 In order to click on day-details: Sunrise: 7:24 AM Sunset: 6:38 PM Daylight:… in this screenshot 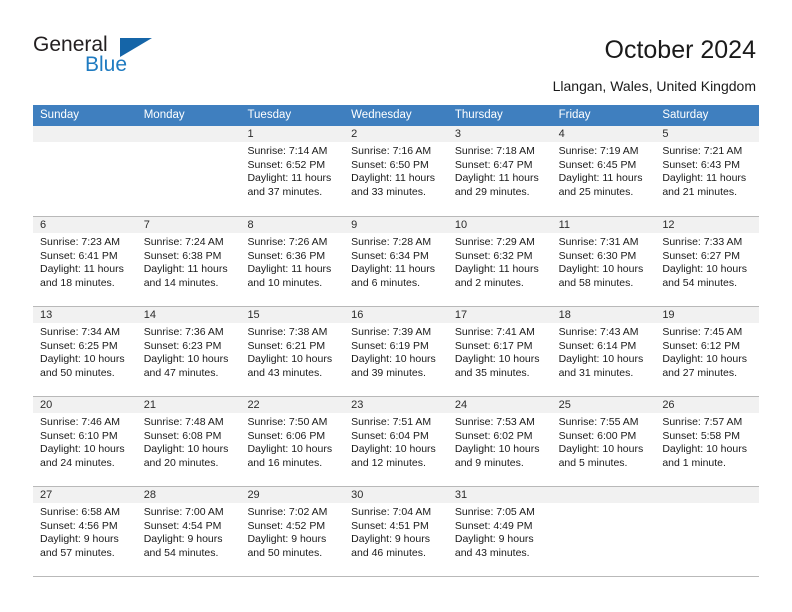, I will do `click(189, 263)`.